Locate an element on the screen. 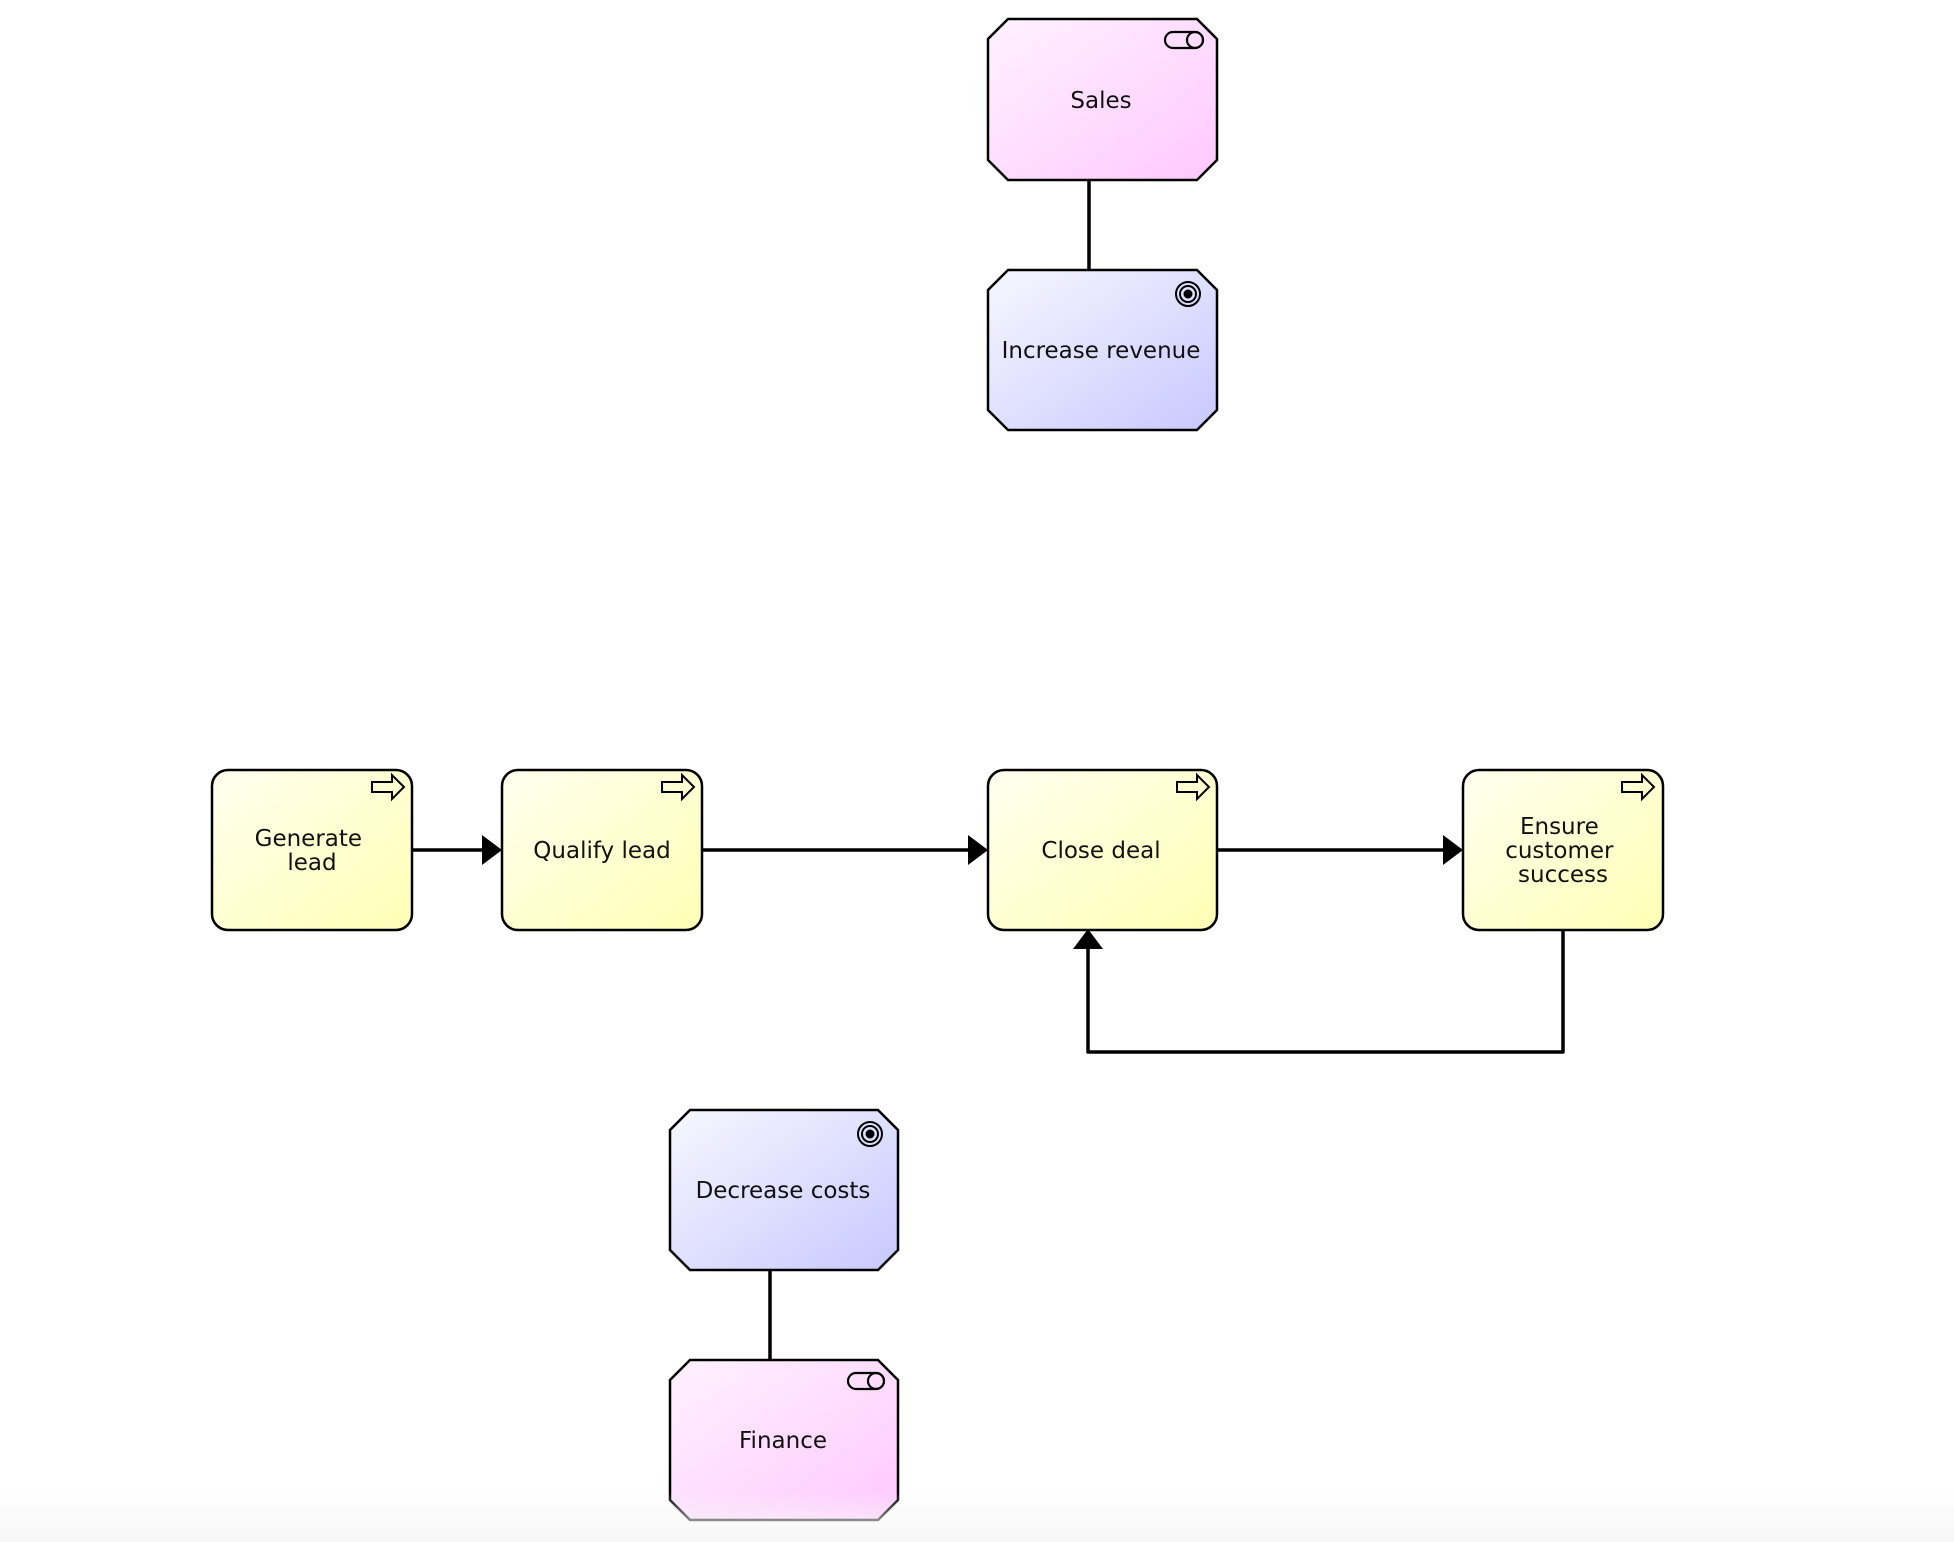 This screenshot has width=1954, height=1542. node-label: Ensure customer success is located at coordinates (1563, 851).